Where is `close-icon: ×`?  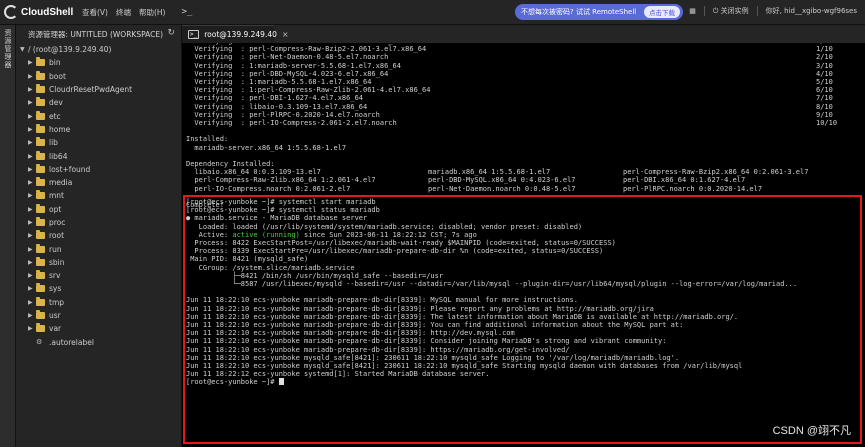 close-icon: × is located at coordinates (285, 34).